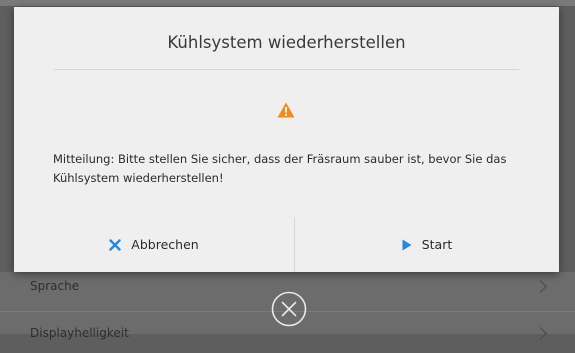  Describe the element at coordinates (286, 110) in the screenshot. I see `warning-icon` at that location.